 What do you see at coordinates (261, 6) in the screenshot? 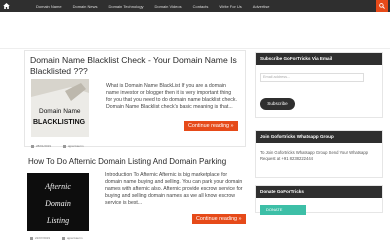
I see `menu-item-advertise: Advertise` at bounding box center [261, 6].